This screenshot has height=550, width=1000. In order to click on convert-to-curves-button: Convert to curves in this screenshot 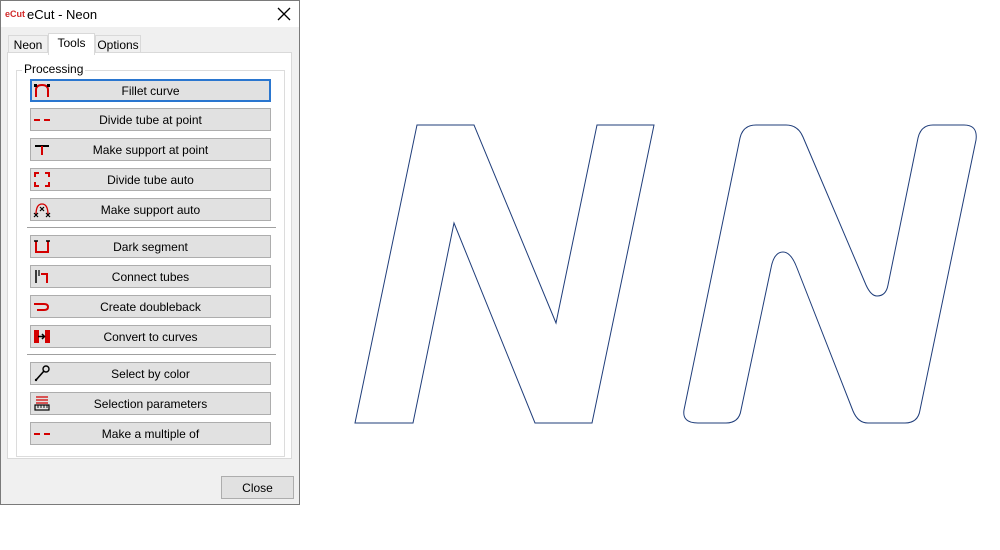, I will do `click(150, 336)`.